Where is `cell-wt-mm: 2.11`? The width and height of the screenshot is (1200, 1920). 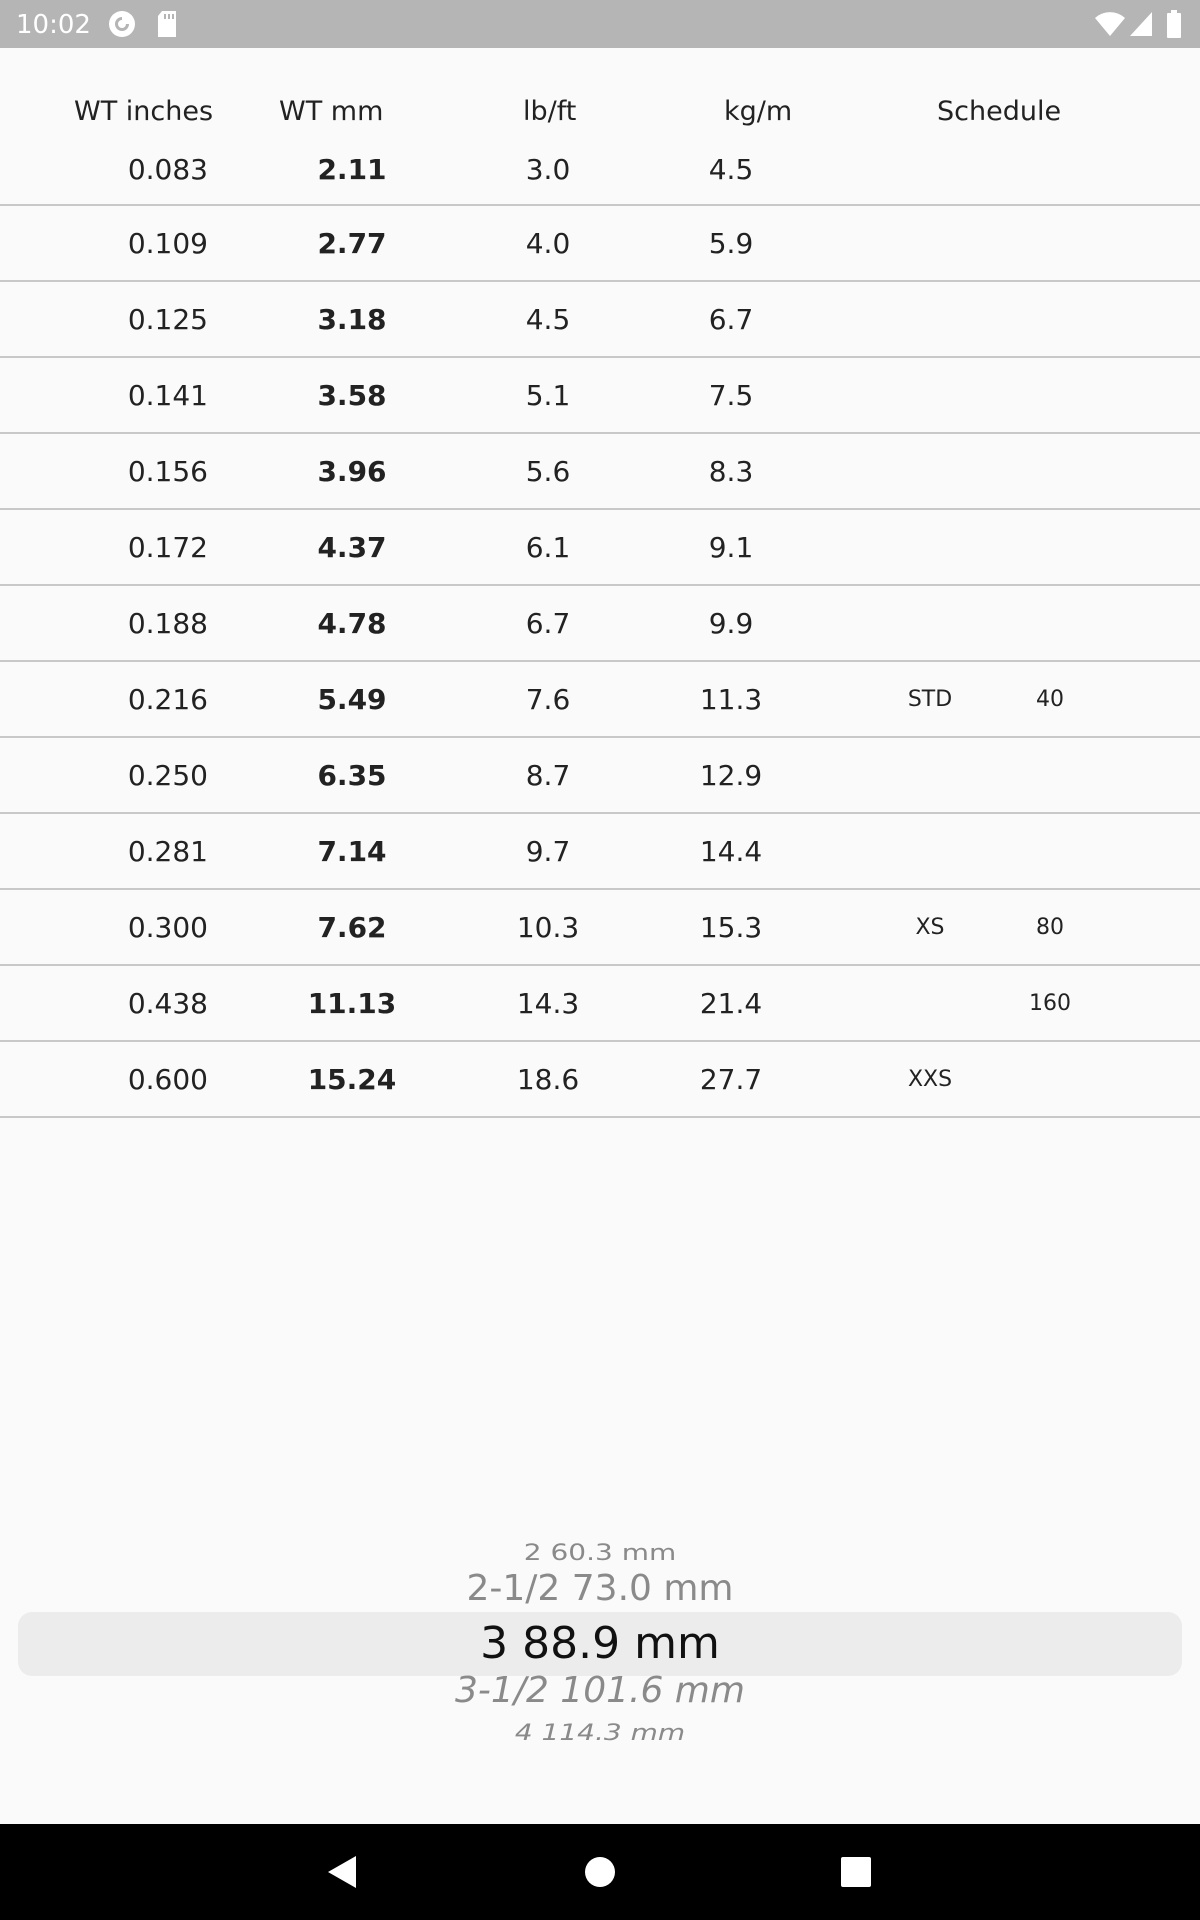
cell-wt-mm: 2.11 is located at coordinates (352, 169).